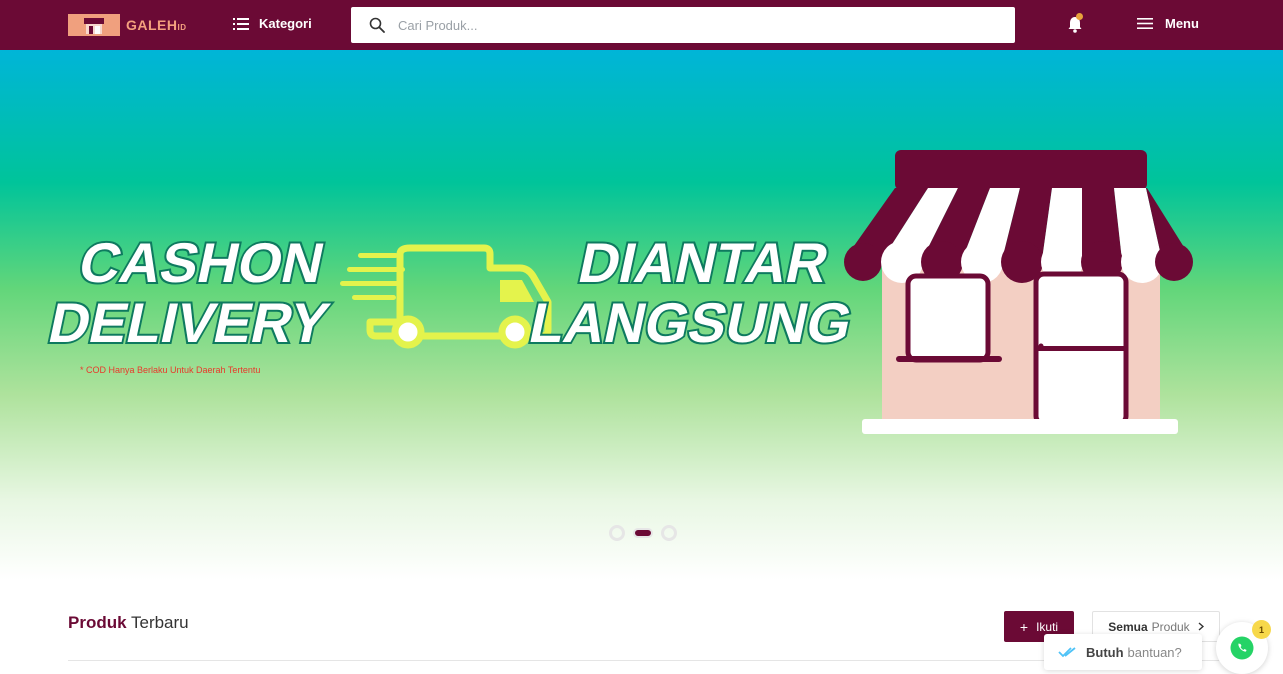 This screenshot has height=674, width=1283. I want to click on headline-delivery: DELIVERY, so click(188, 323).